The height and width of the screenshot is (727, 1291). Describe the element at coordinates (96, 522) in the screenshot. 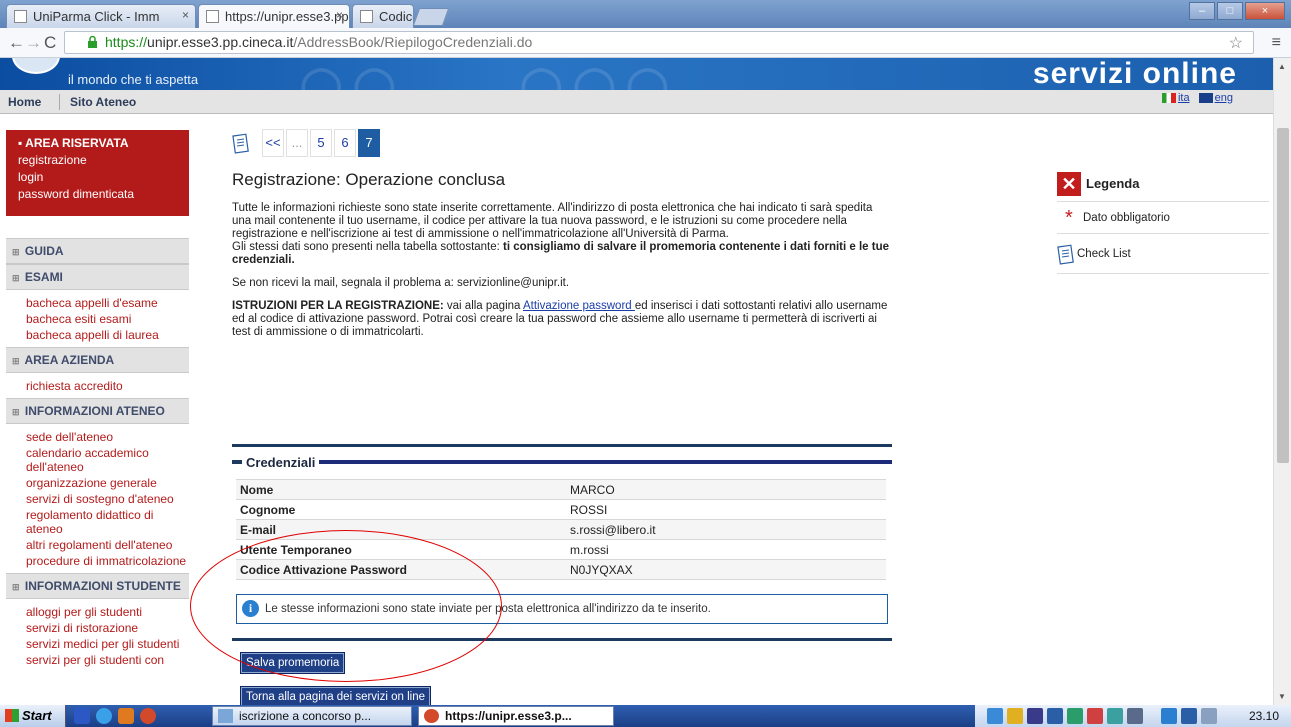

I see `sidebar-link: regolamento didattico di ateneo` at that location.